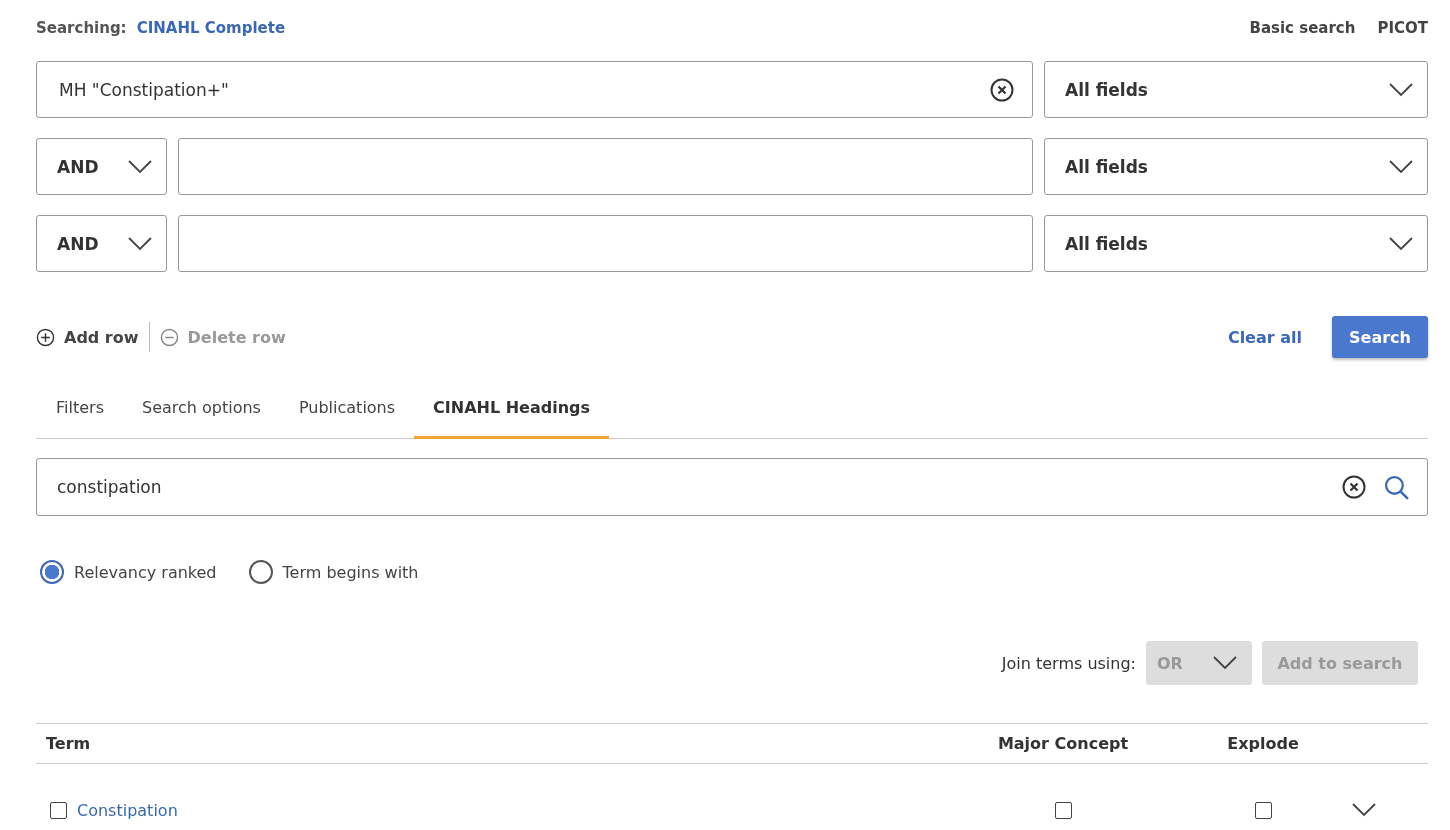 Image resolution: width=1450 pixels, height=830 pixels. Describe the element at coordinates (534, 89) in the screenshot. I see `search-input-field: MH "Constipation+"` at that location.